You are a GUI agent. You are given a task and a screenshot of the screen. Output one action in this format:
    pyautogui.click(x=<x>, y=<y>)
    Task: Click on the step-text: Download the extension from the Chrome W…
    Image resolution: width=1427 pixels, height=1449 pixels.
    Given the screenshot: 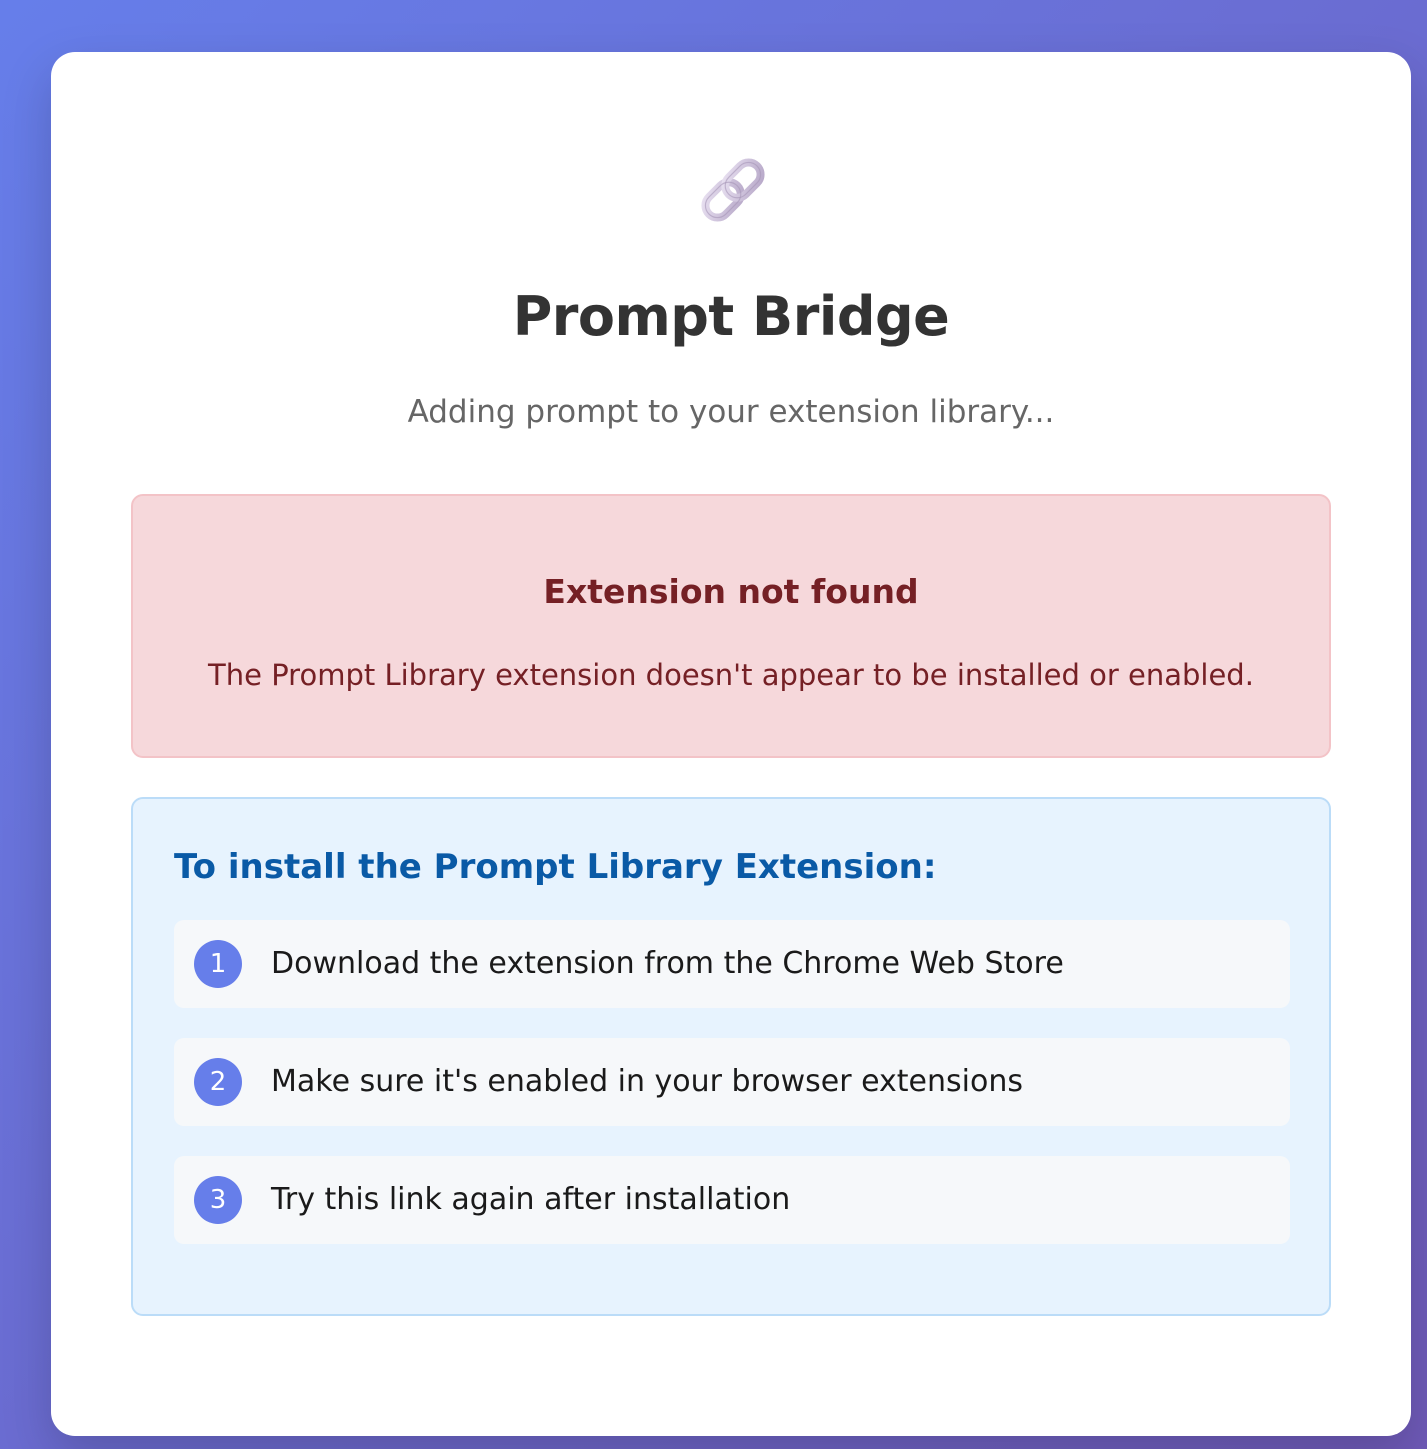 What is the action you would take?
    pyautogui.click(x=667, y=963)
    